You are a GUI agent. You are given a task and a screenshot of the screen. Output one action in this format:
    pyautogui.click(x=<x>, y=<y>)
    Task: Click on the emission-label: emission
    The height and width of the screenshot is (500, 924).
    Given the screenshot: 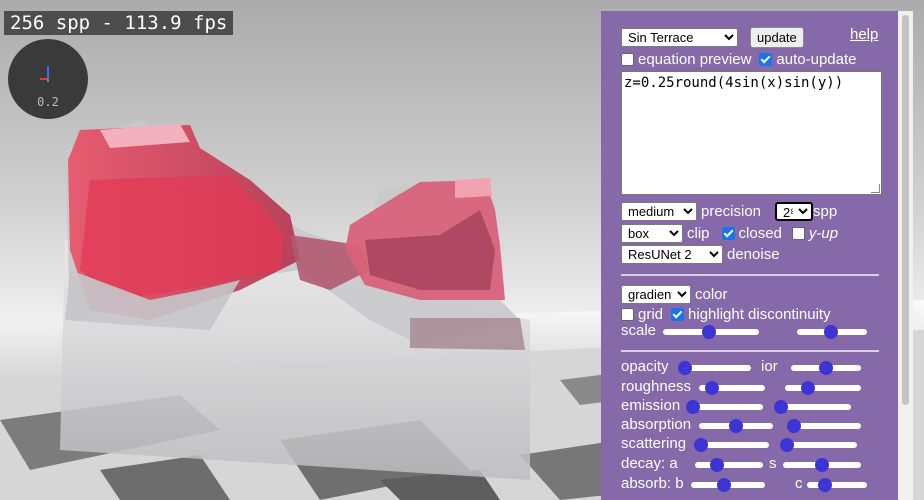 What is the action you would take?
    pyautogui.click(x=651, y=405)
    